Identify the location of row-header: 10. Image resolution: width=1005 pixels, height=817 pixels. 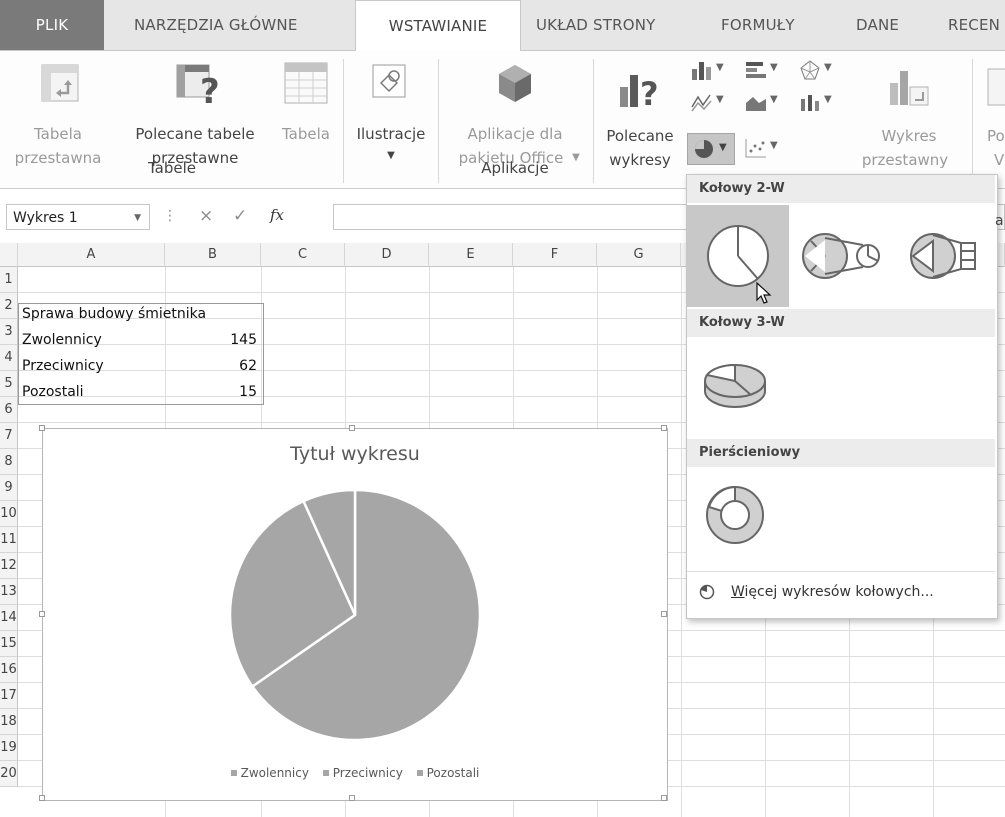
(9, 514).